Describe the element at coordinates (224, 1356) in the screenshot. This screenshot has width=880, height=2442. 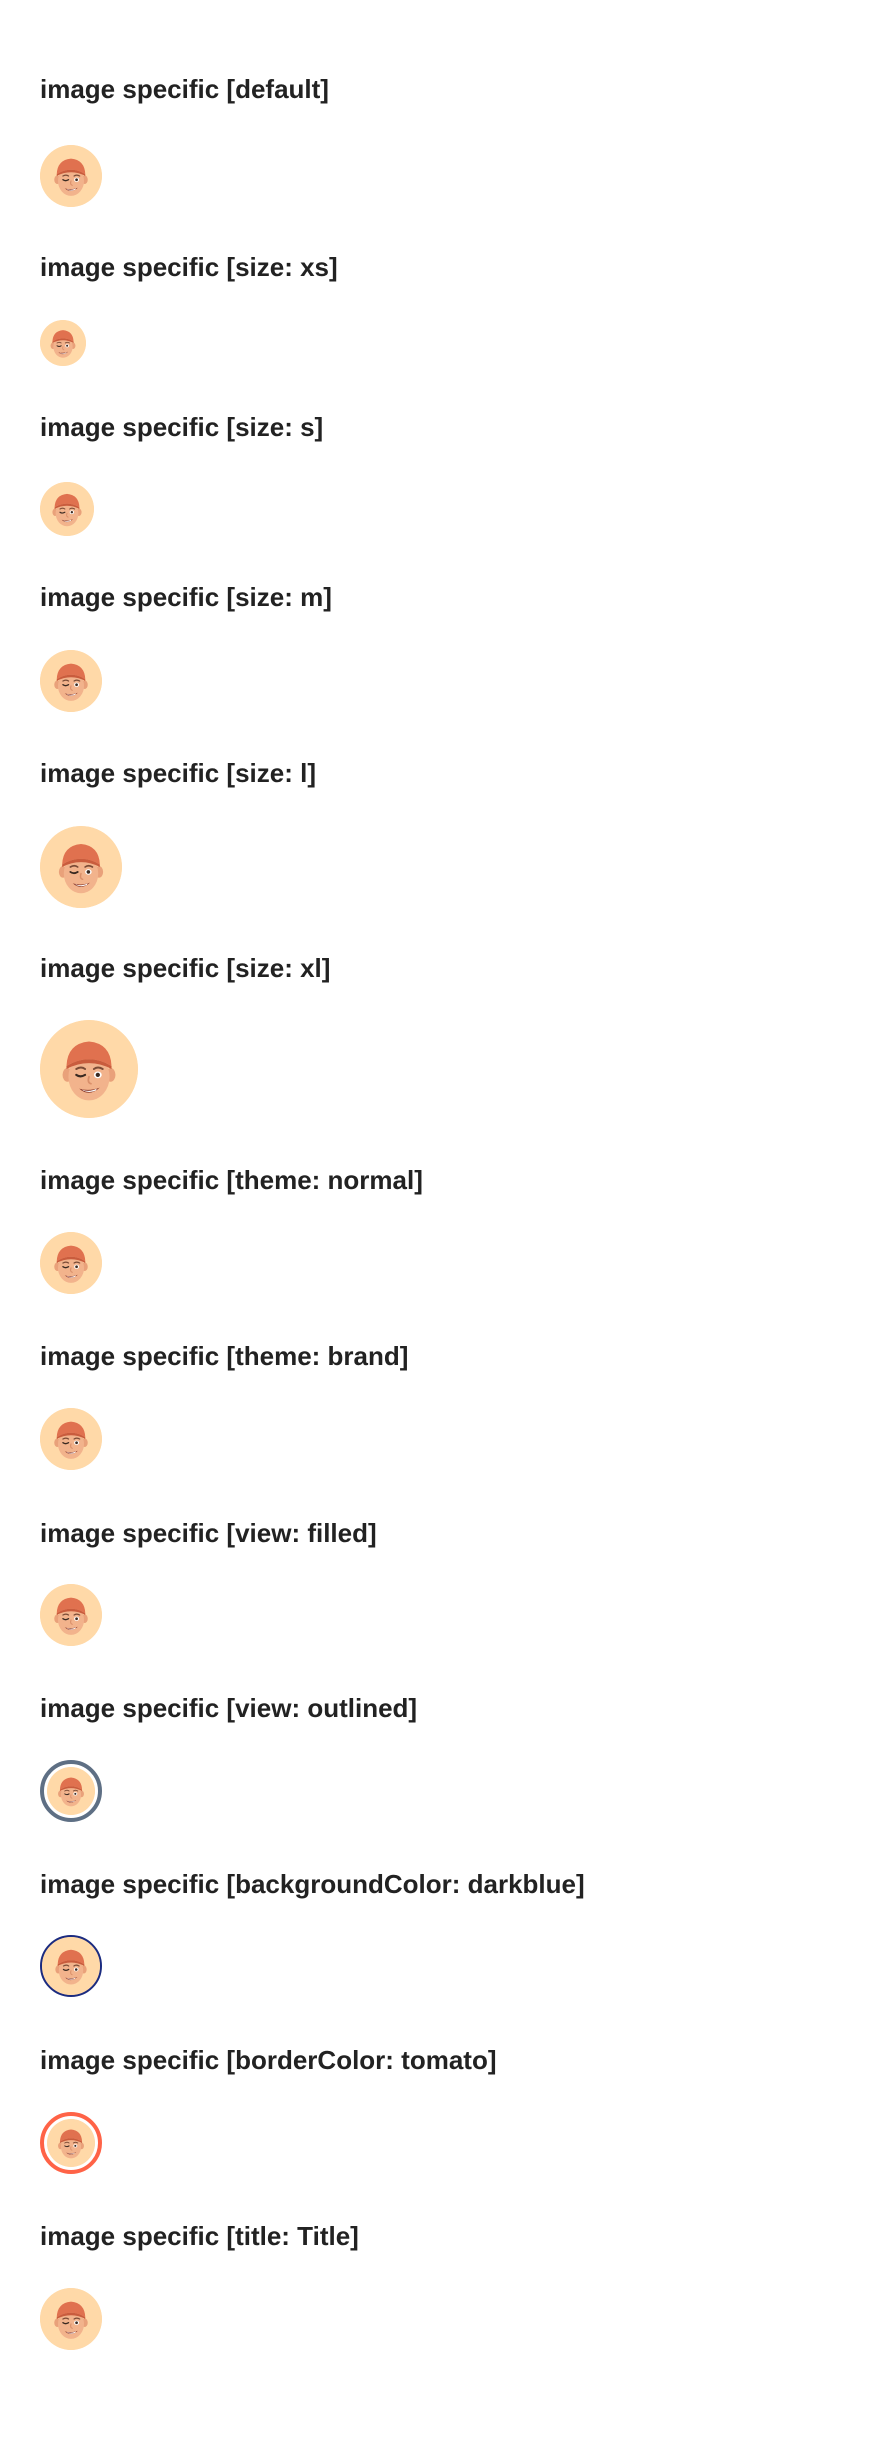
I see `section-title-theme-brand: image specific [theme: brand]` at that location.